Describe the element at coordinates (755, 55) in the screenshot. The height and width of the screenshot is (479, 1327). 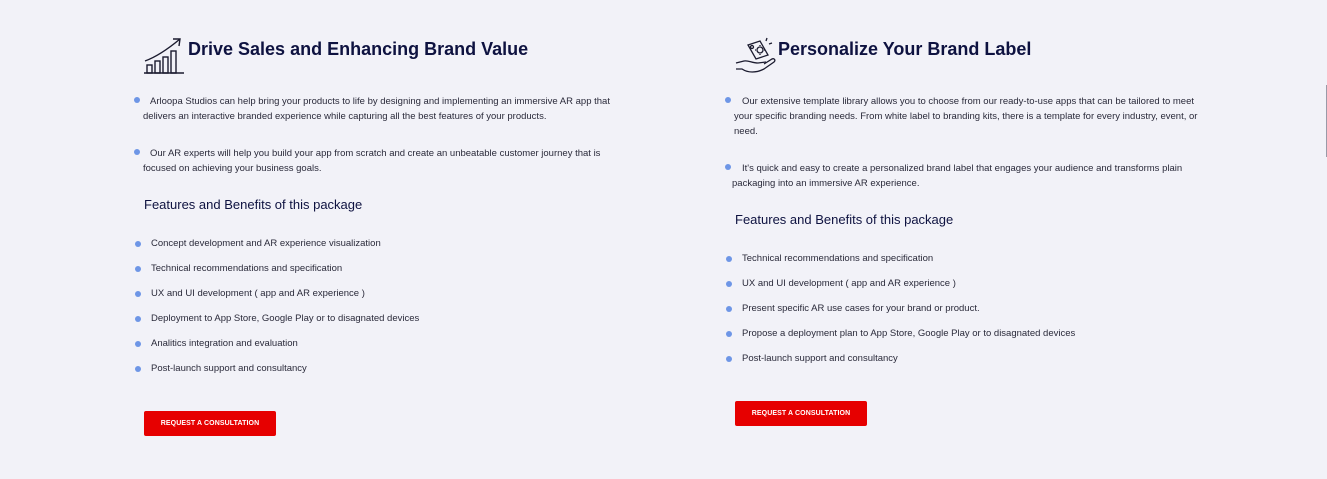
I see `hand-label-icon` at that location.